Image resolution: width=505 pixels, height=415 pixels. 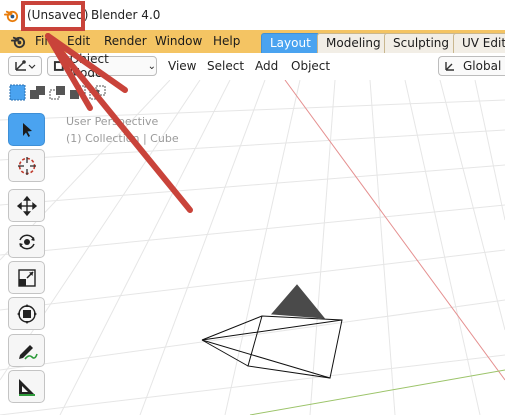 I want to click on menu-window: Window, so click(x=178, y=41).